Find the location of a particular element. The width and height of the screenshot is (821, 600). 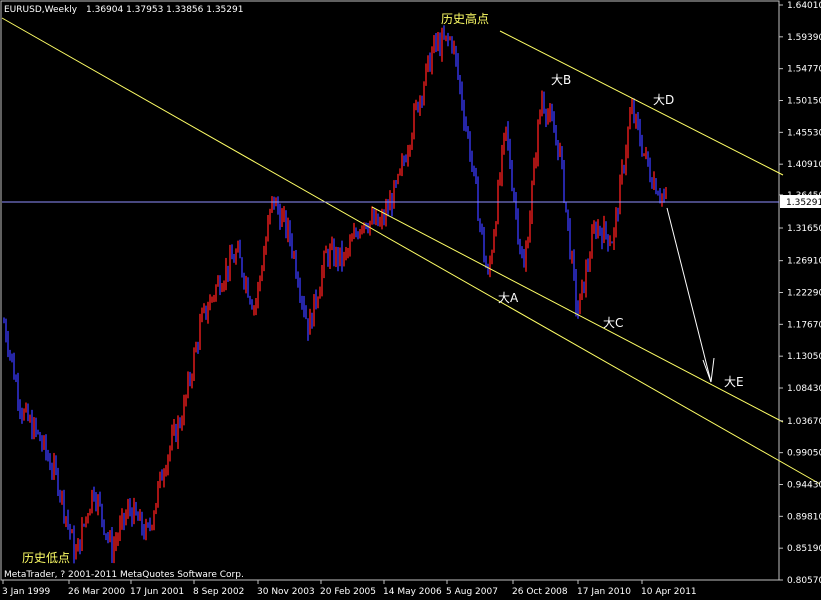

price-tick-label: 0.89810 is located at coordinates (804, 517).